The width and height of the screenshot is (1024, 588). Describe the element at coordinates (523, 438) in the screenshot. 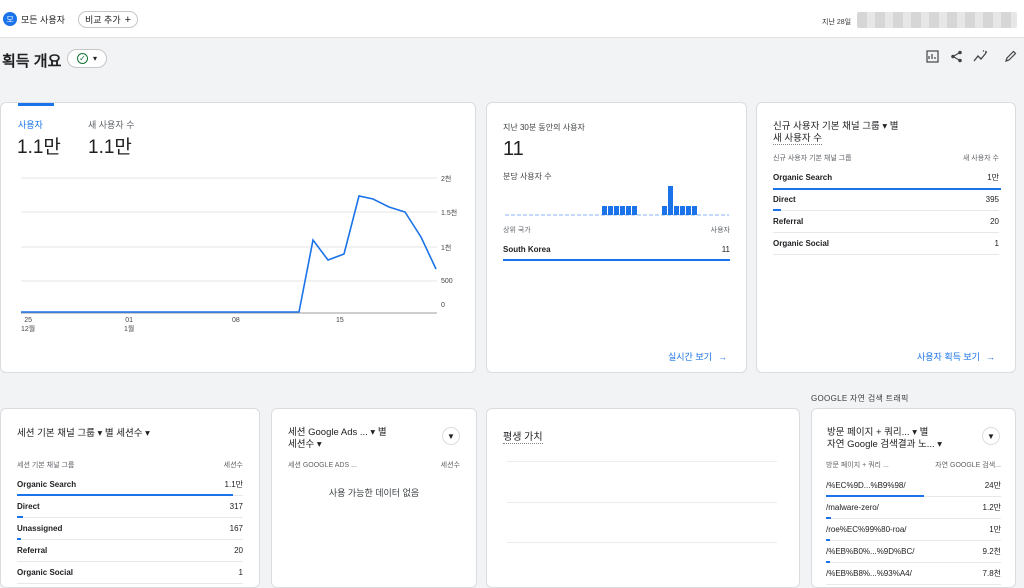

I see `lifetime-value-title: 평생 가치` at that location.